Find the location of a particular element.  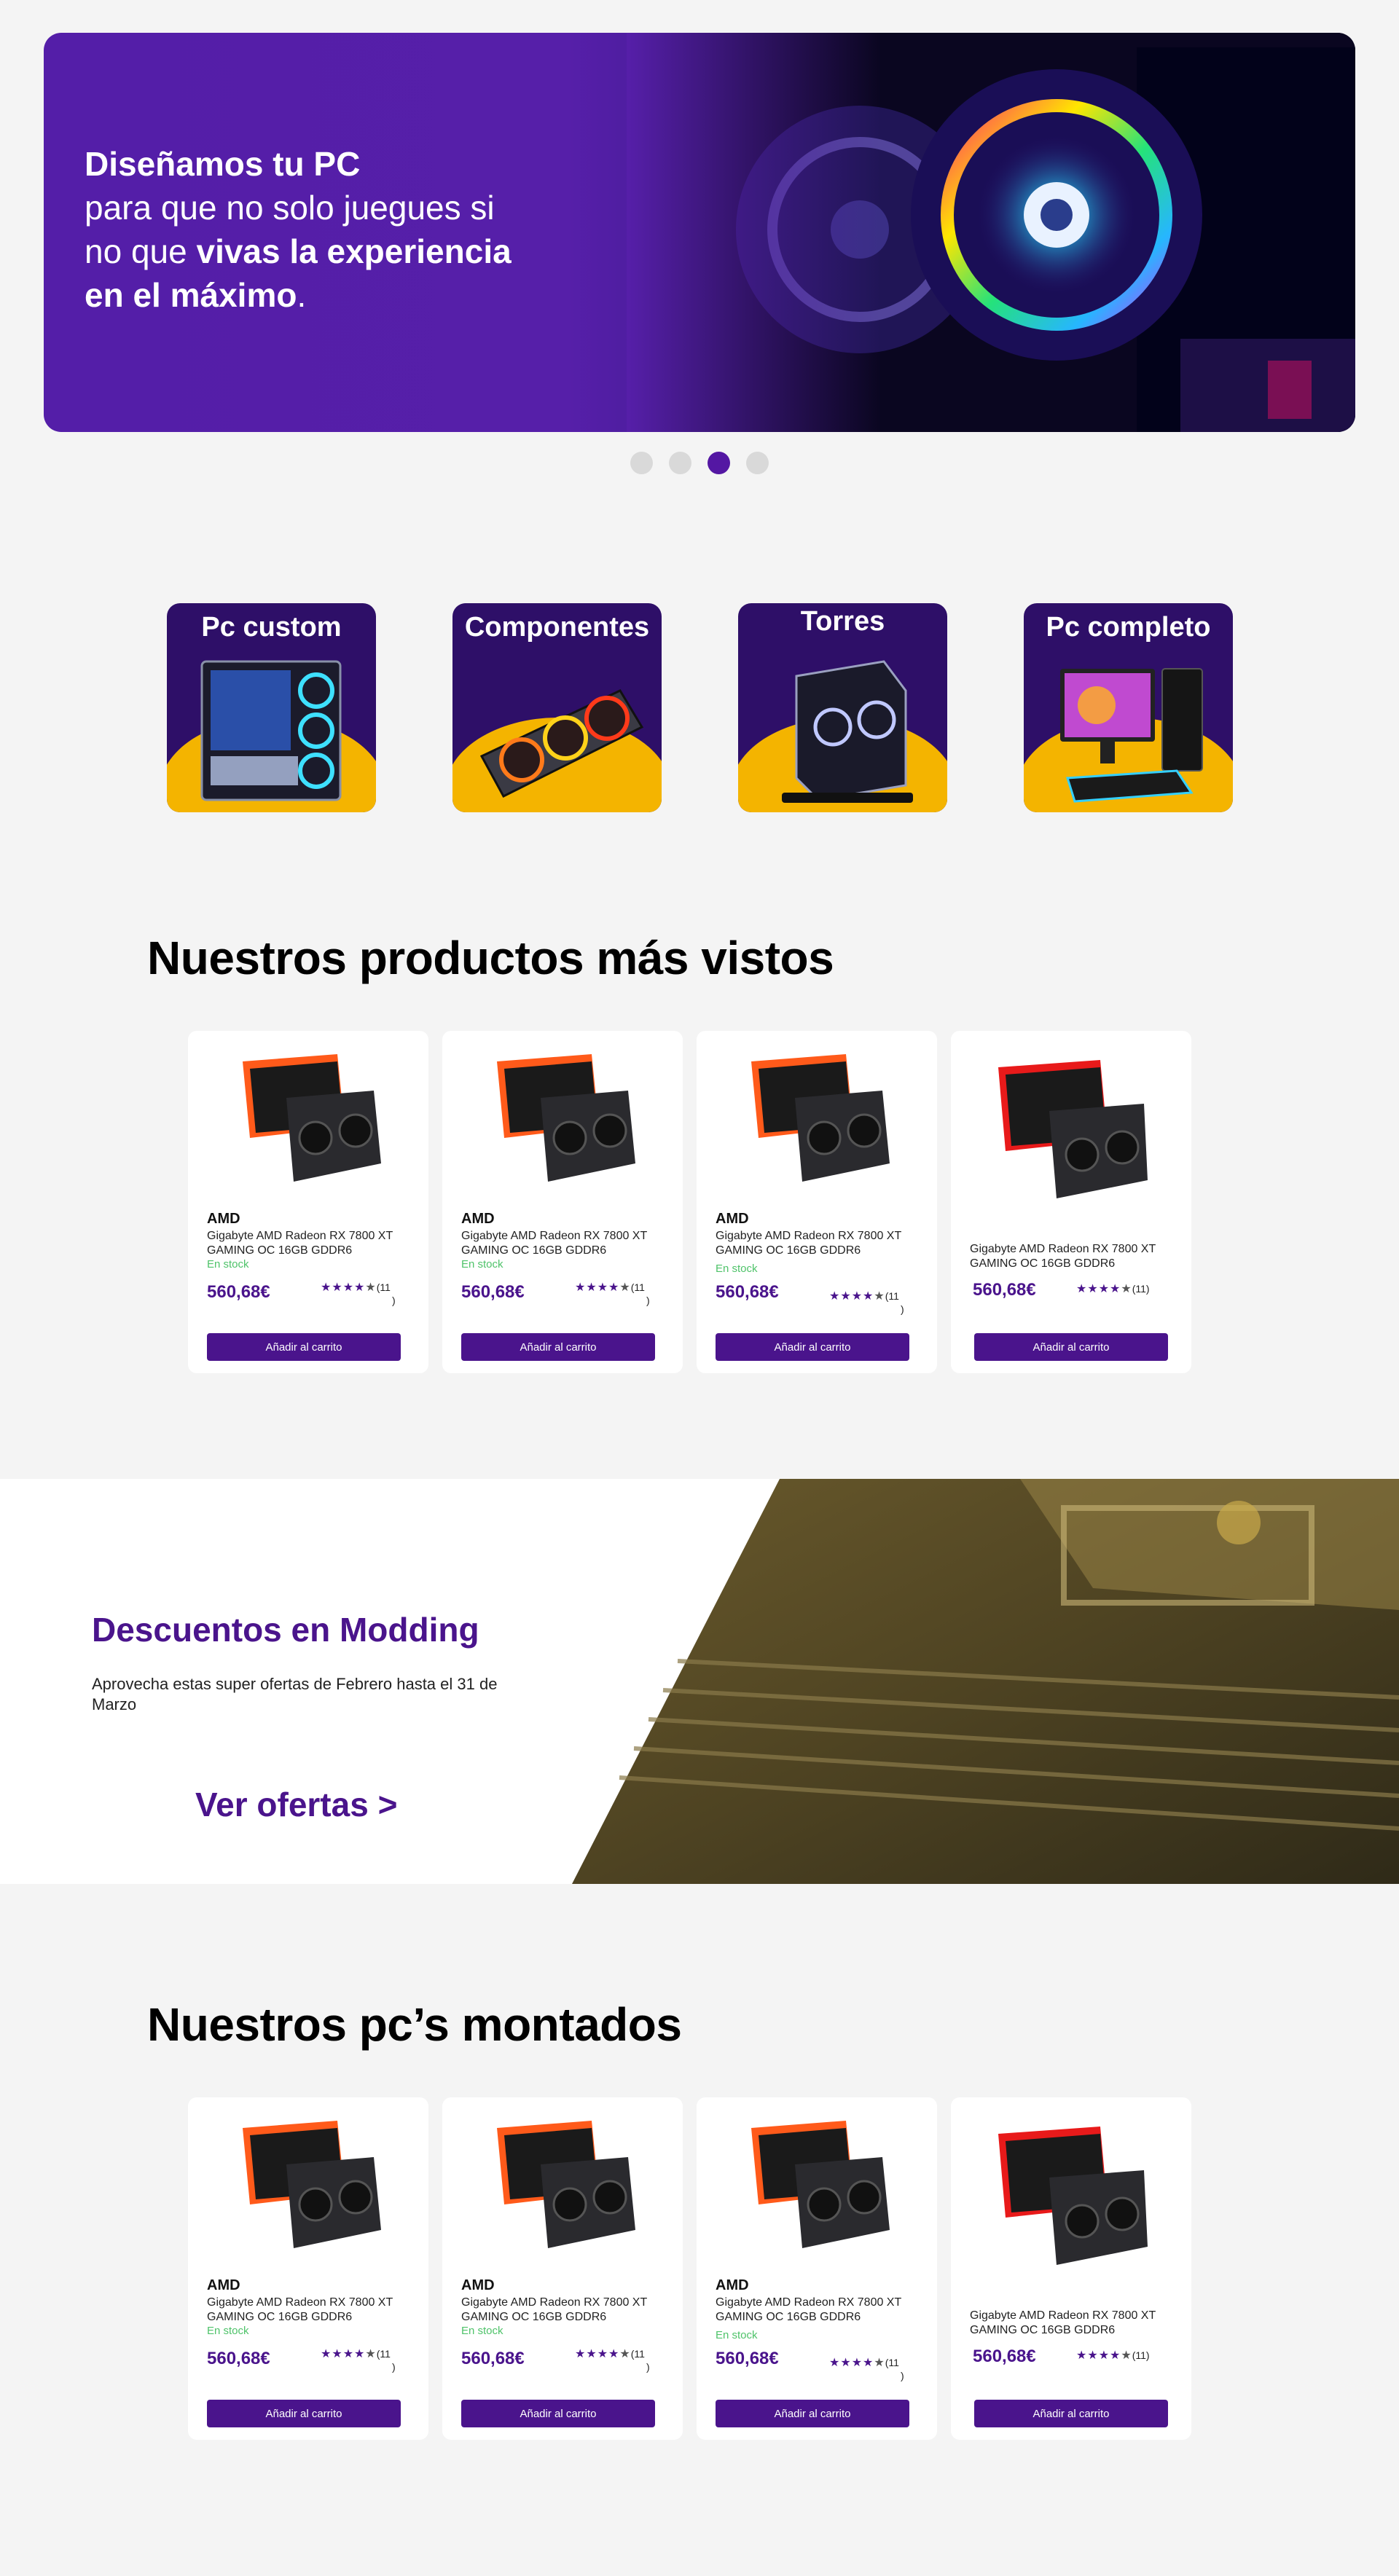

category-componentes: Componentes is located at coordinates (557, 707).